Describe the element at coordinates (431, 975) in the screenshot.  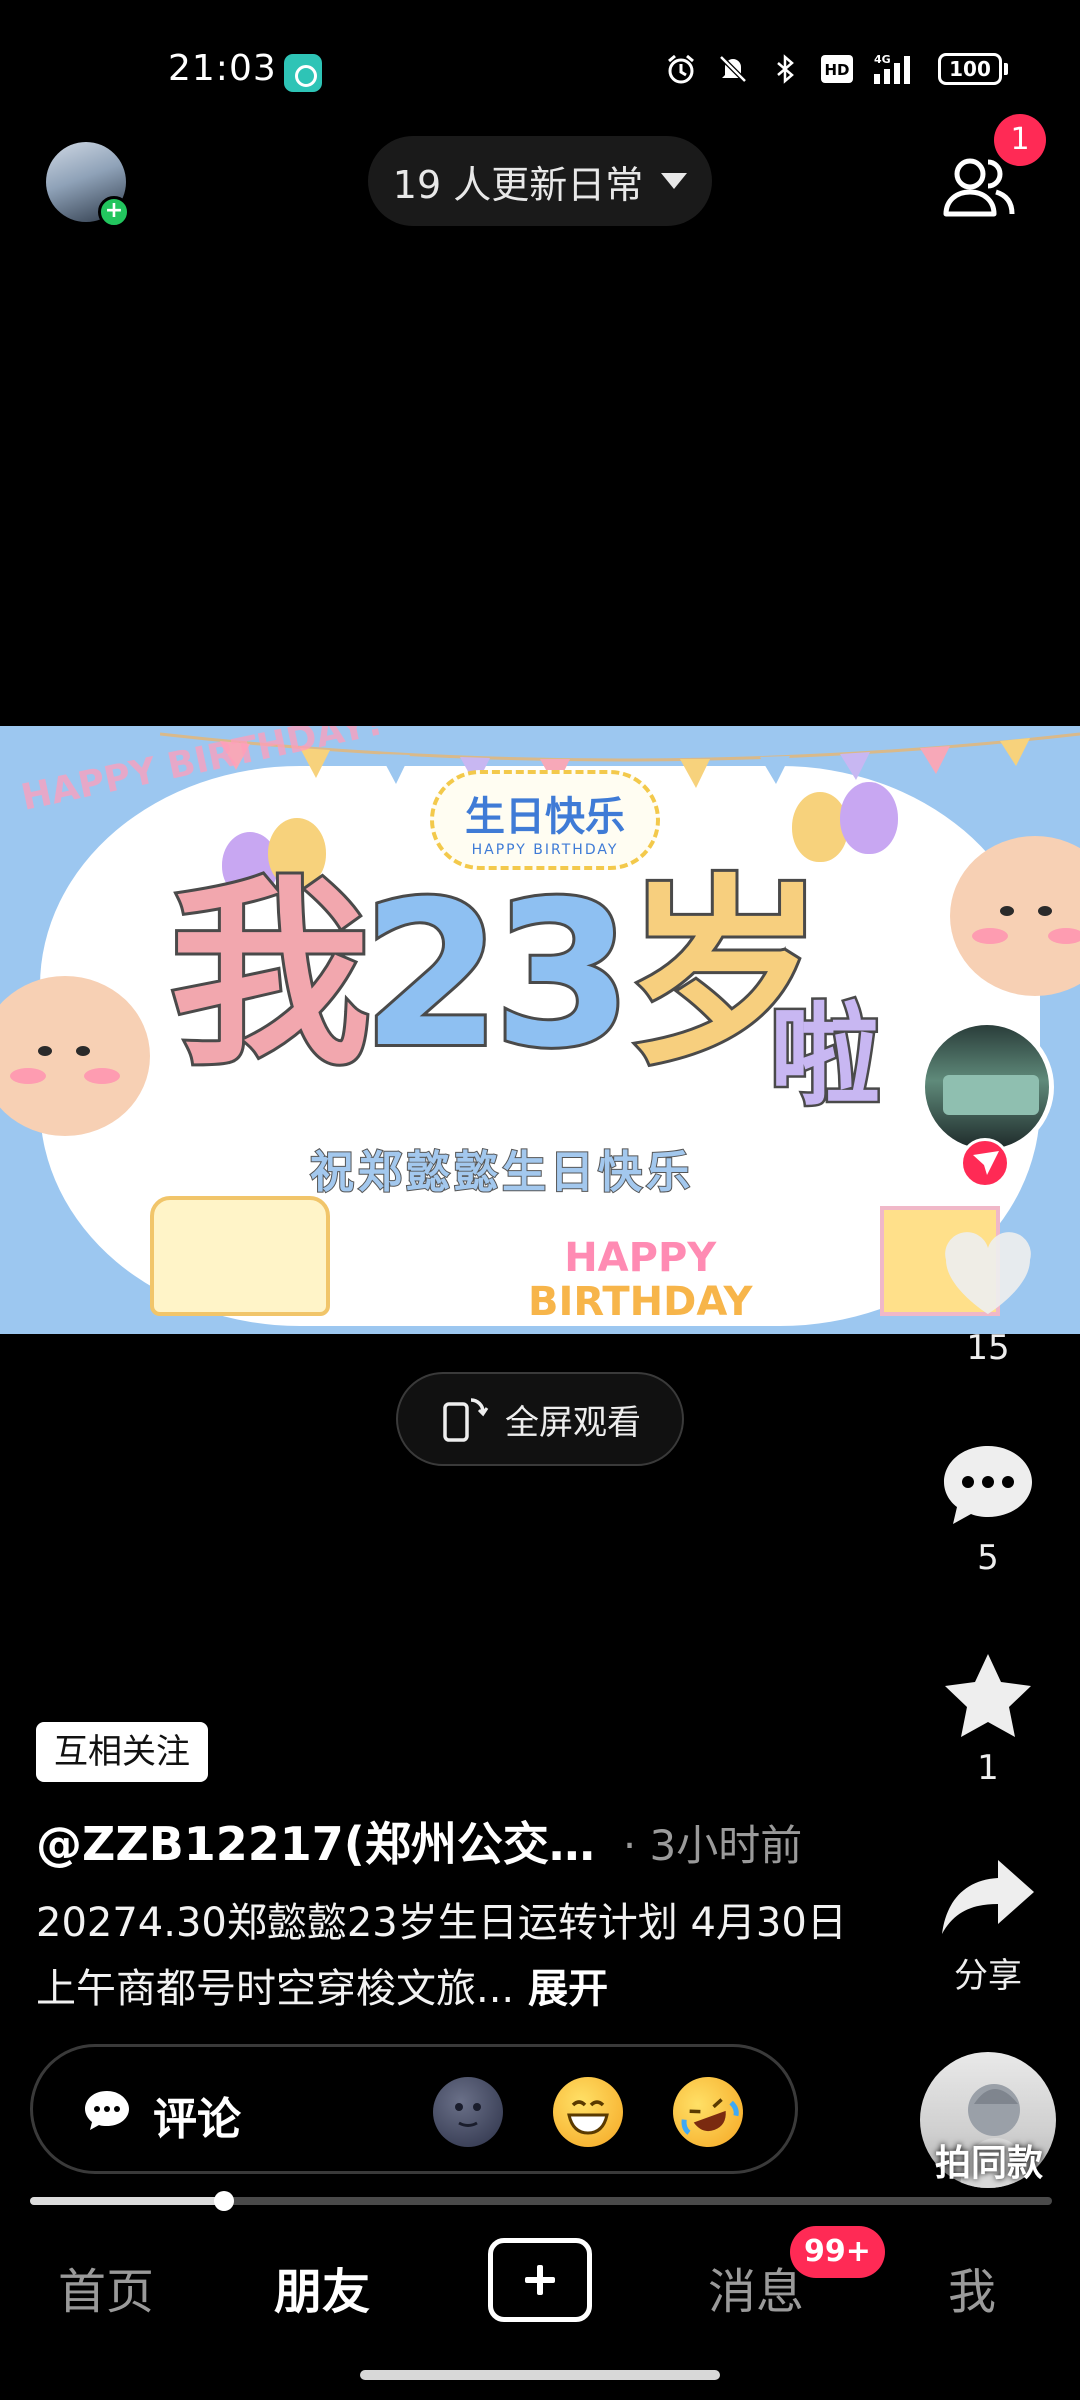
I see `banner-main-char: 2` at that location.